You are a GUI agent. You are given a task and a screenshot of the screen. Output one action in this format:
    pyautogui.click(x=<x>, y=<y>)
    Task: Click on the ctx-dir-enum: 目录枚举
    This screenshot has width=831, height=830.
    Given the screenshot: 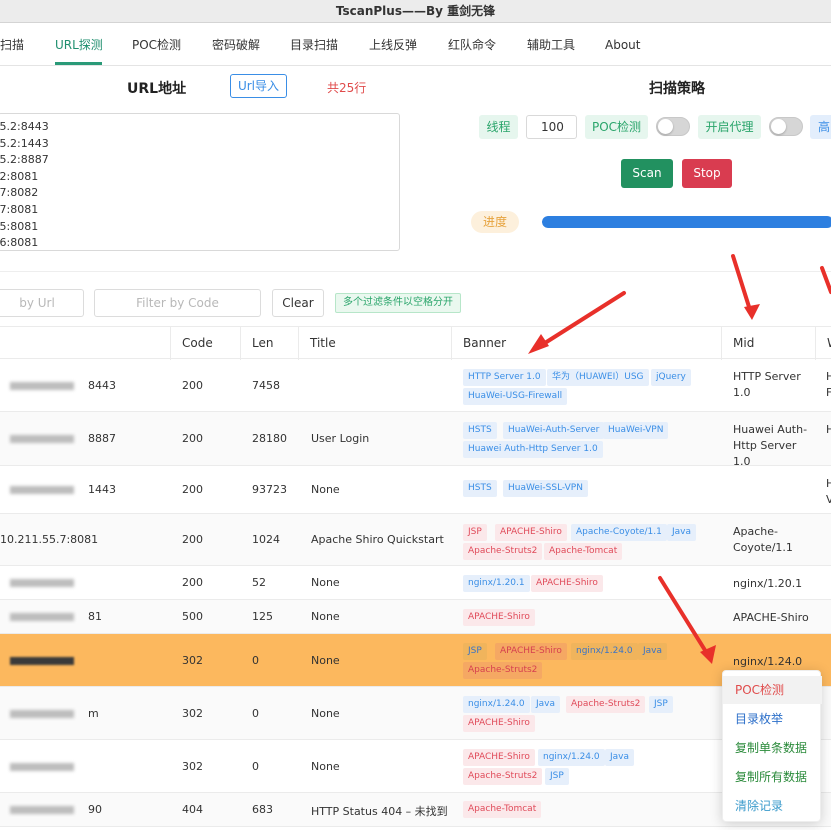 What is the action you would take?
    pyautogui.click(x=772, y=719)
    